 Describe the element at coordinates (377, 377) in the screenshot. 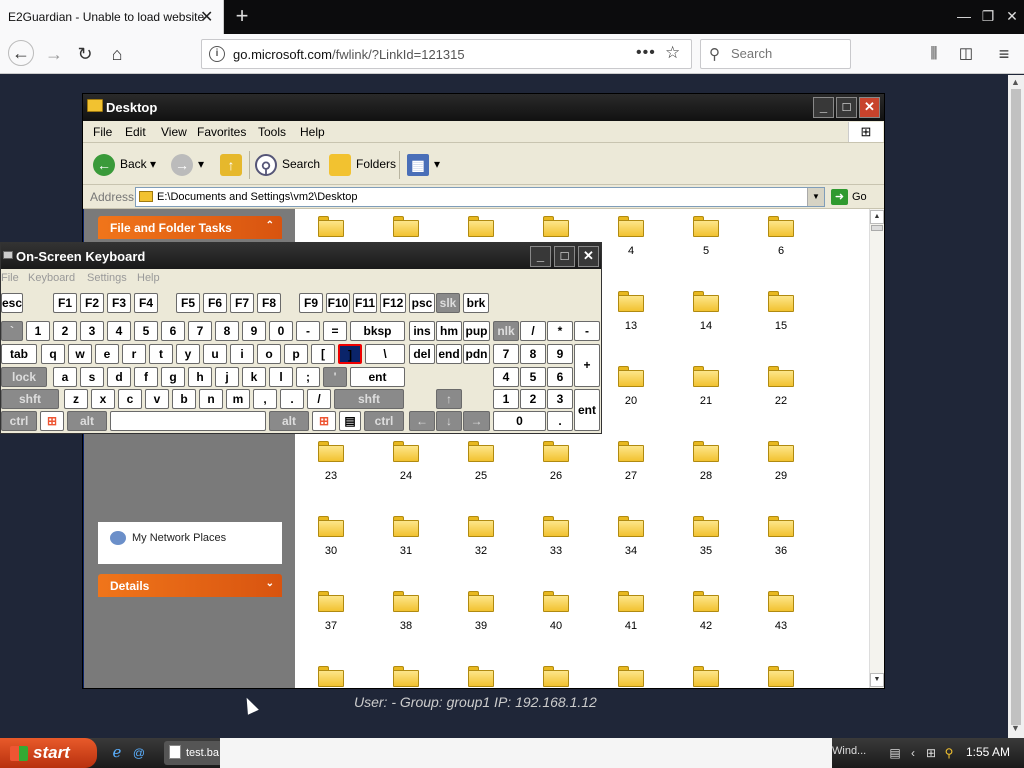

I see `key-ent: ent` at that location.